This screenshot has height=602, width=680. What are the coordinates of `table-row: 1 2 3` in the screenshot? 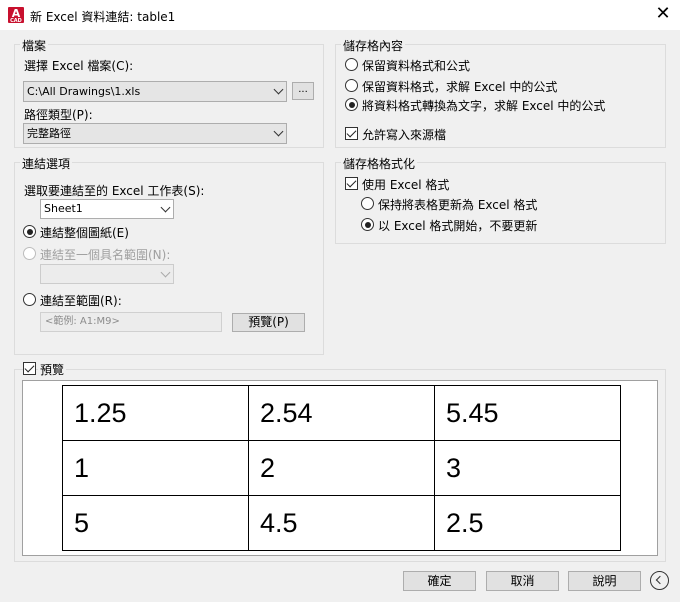 It's located at (341, 468).